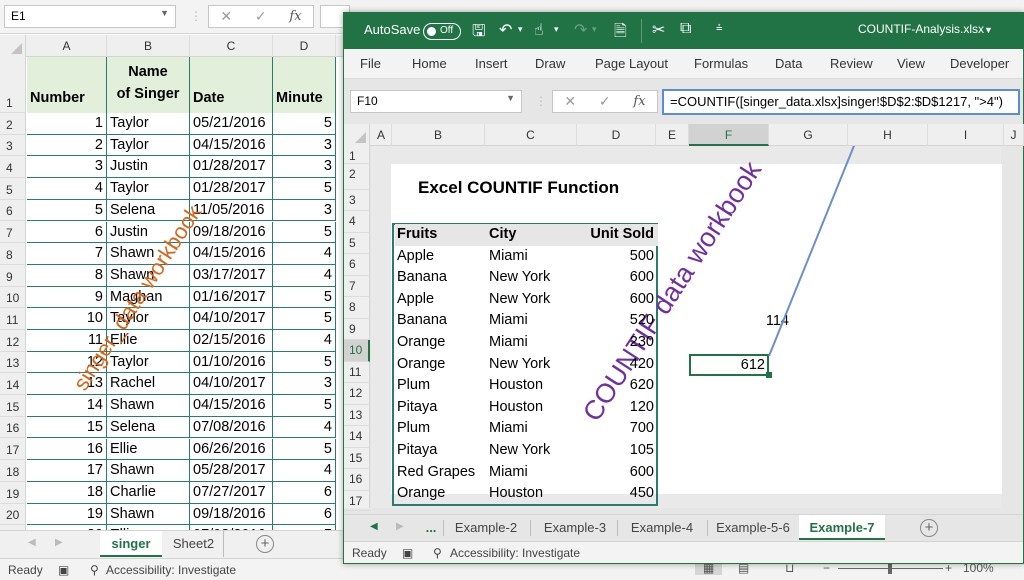 Image resolution: width=1024 pixels, height=580 pixels. Describe the element at coordinates (662, 527) in the screenshot. I see `sheet-tab-example-4: Example-4` at that location.